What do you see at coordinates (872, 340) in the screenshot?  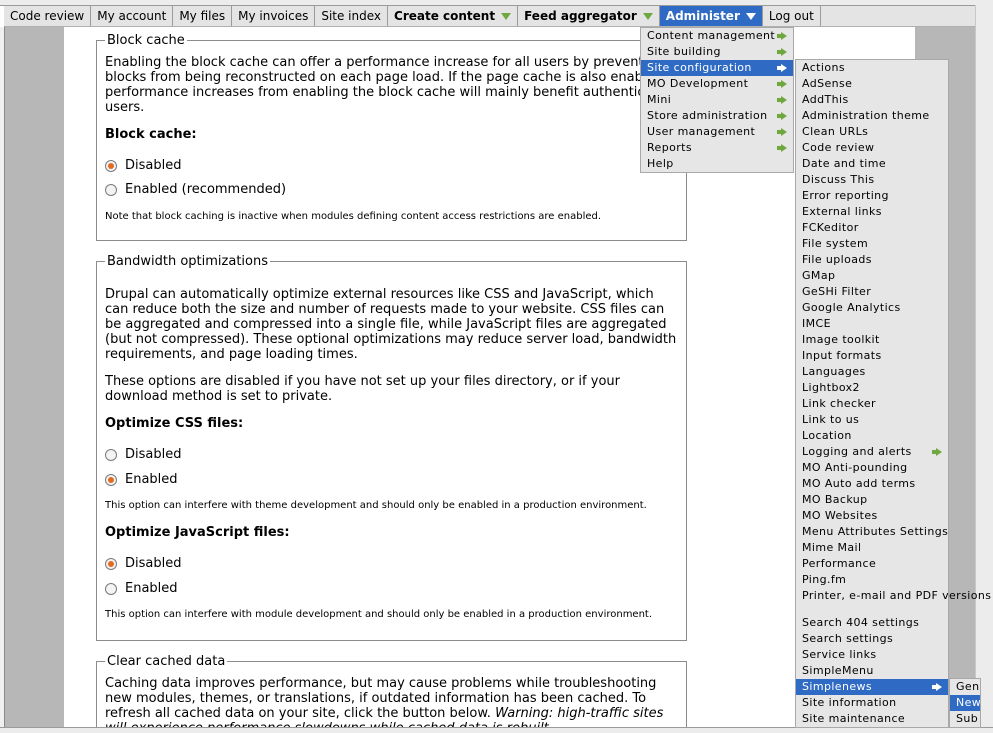 I see `config-menu-item-image-toolkit: Image toolkit` at bounding box center [872, 340].